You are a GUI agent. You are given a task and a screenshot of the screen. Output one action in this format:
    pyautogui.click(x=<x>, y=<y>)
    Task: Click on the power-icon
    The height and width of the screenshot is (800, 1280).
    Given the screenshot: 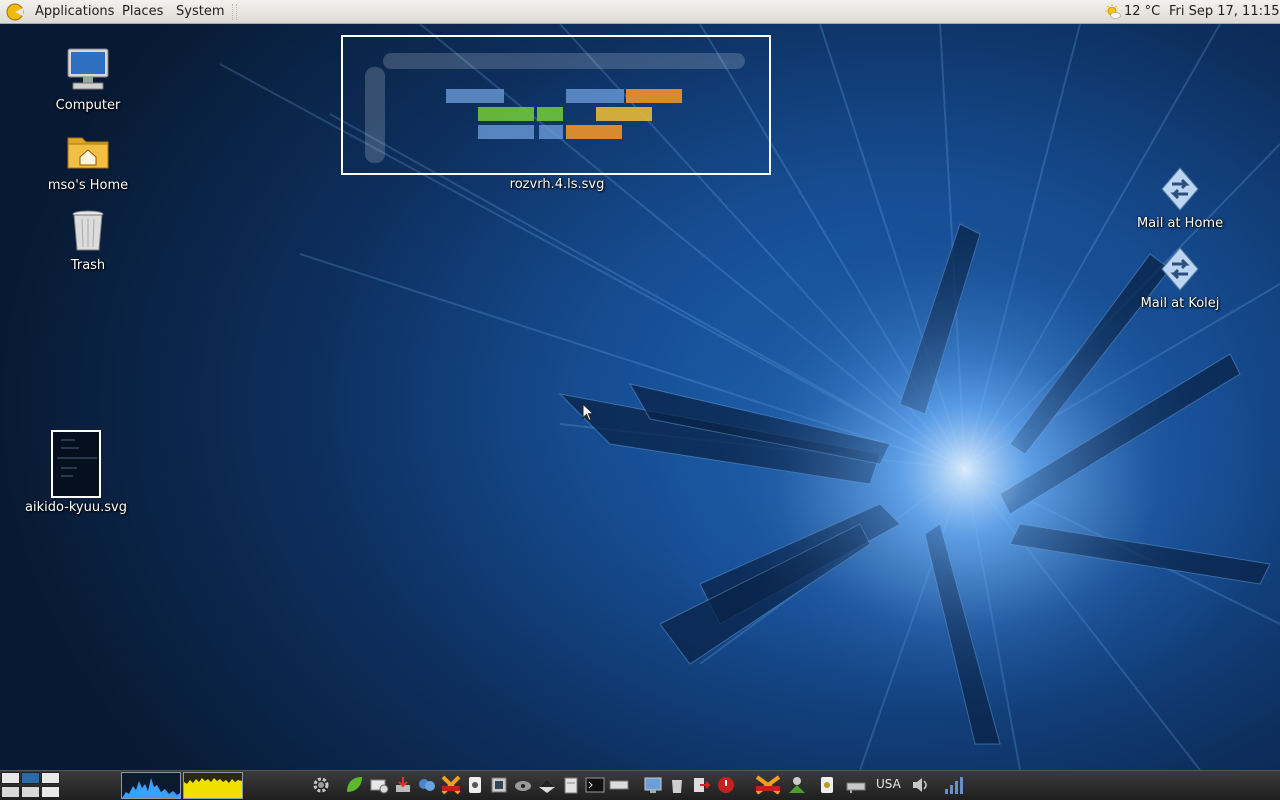 What is the action you would take?
    pyautogui.click(x=726, y=785)
    